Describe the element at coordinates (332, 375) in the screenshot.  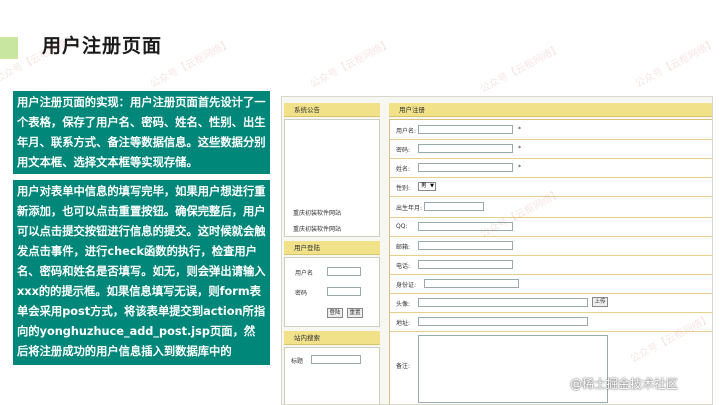
I see `search-box: 标题` at that location.